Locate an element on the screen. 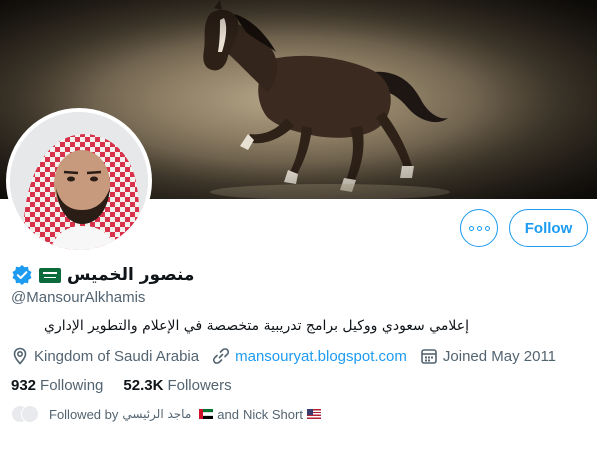 Image resolution: width=597 pixels, height=449 pixels. saudi-arabia-flag-icon is located at coordinates (50, 275).